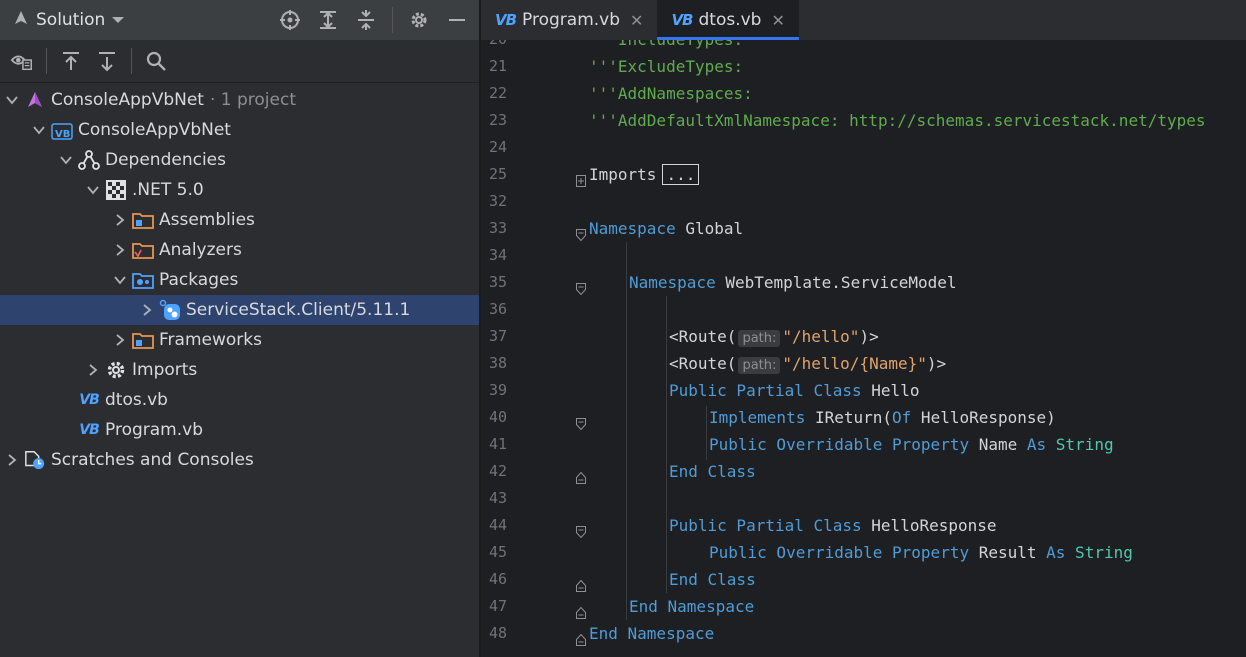  I want to click on code-token: Public Partial Class, so click(765, 525).